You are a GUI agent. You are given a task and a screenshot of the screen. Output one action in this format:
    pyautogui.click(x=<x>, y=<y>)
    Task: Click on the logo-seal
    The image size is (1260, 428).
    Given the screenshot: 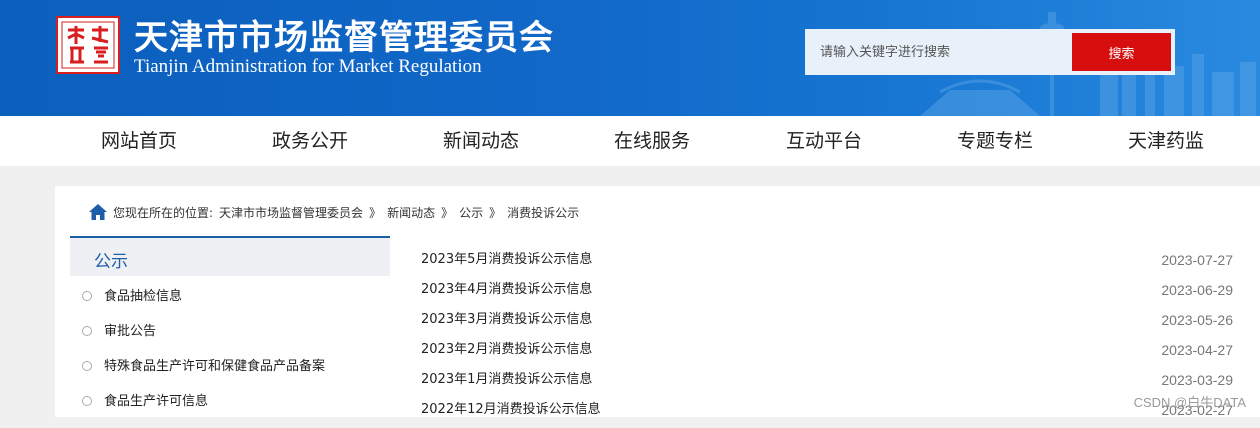 What is the action you would take?
    pyautogui.click(x=88, y=45)
    